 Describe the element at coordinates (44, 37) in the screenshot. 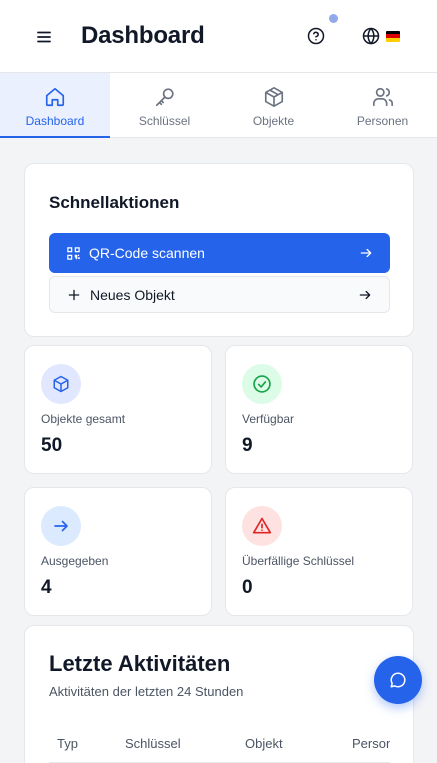

I see `menu-icon` at that location.